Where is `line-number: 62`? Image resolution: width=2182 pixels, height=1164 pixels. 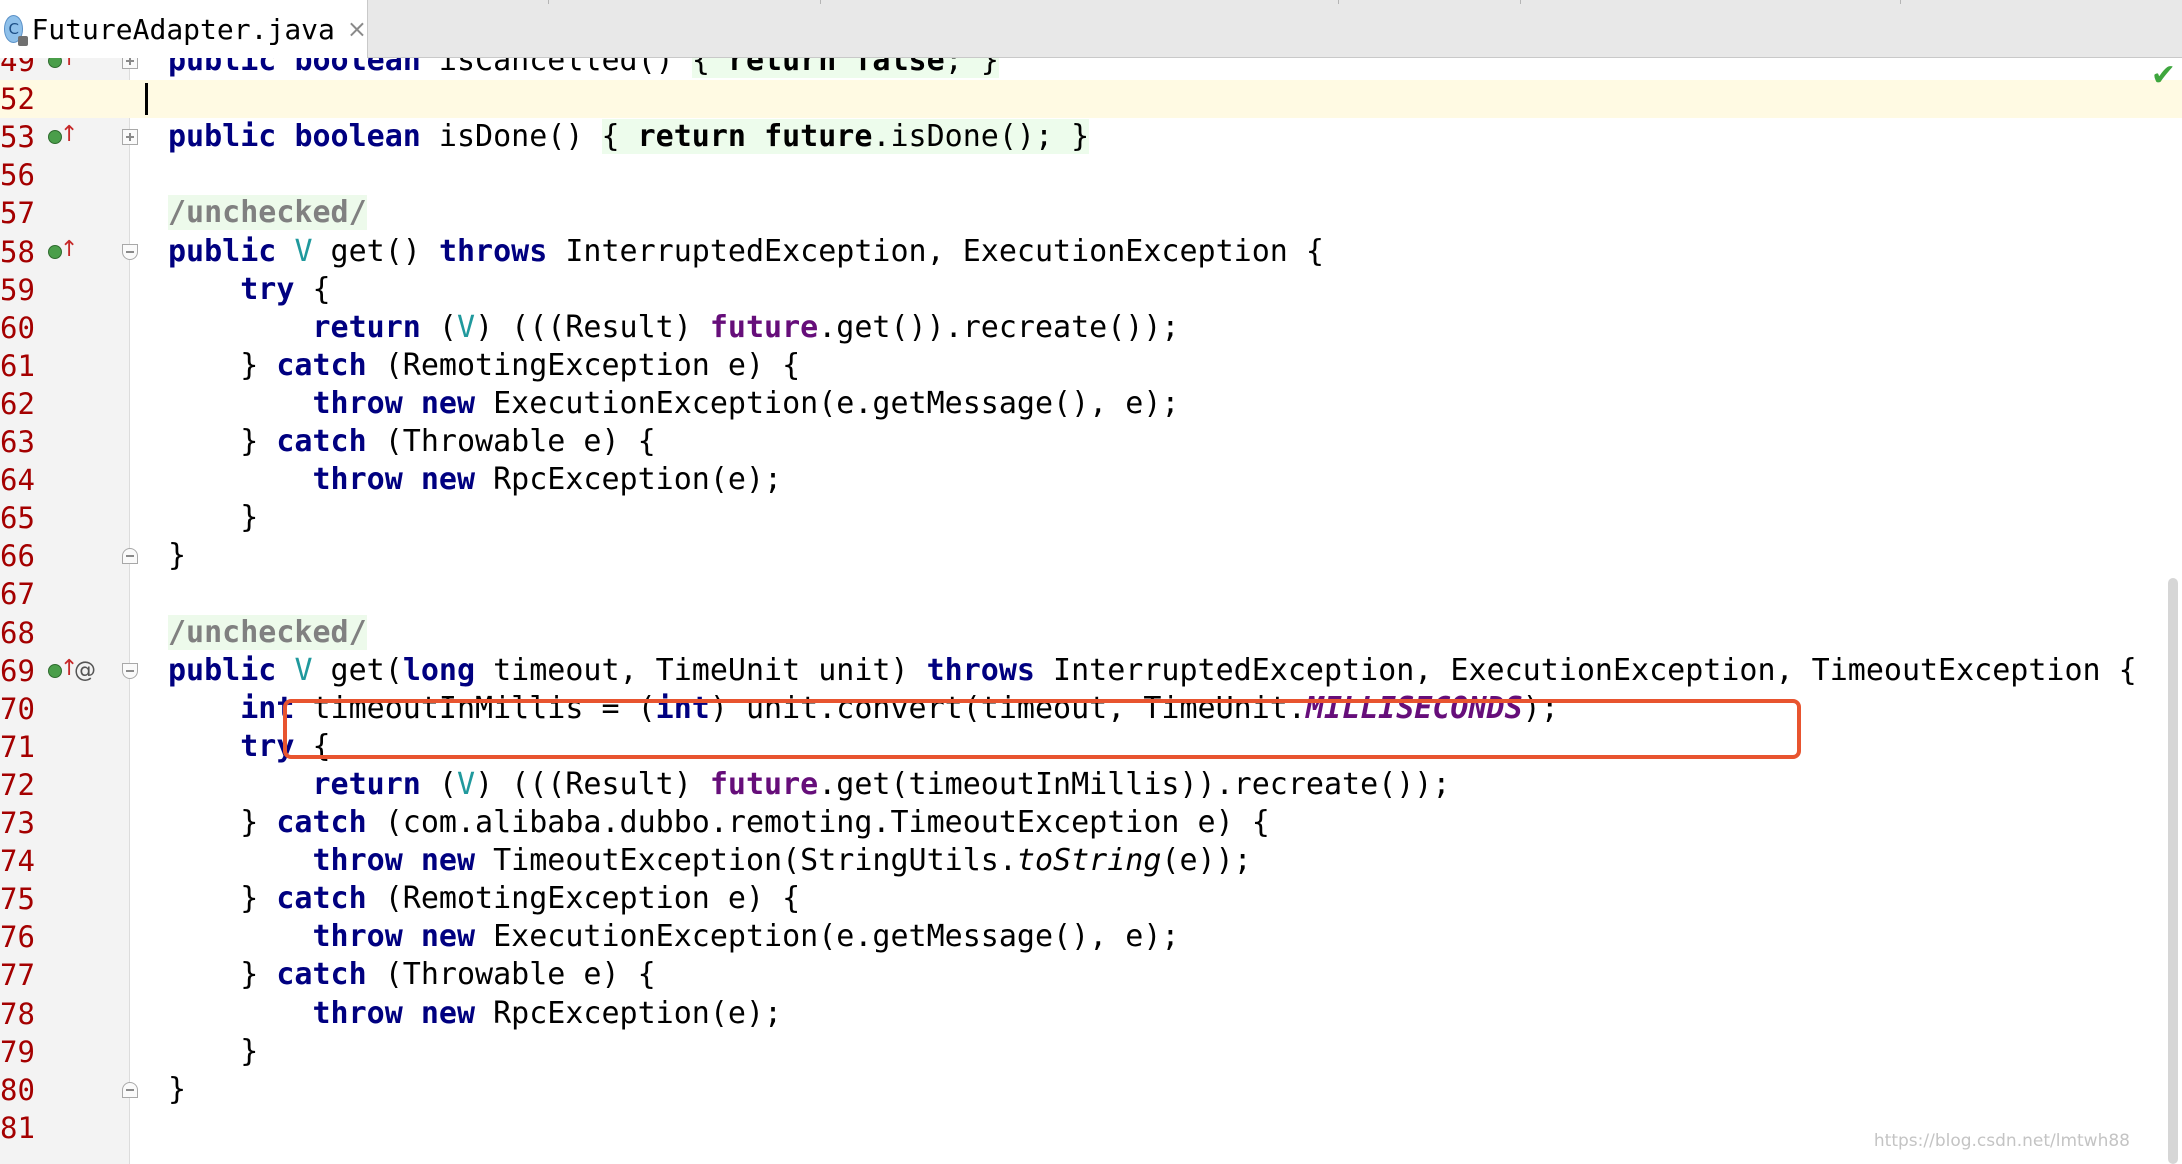
line-number: 62 is located at coordinates (18, 404).